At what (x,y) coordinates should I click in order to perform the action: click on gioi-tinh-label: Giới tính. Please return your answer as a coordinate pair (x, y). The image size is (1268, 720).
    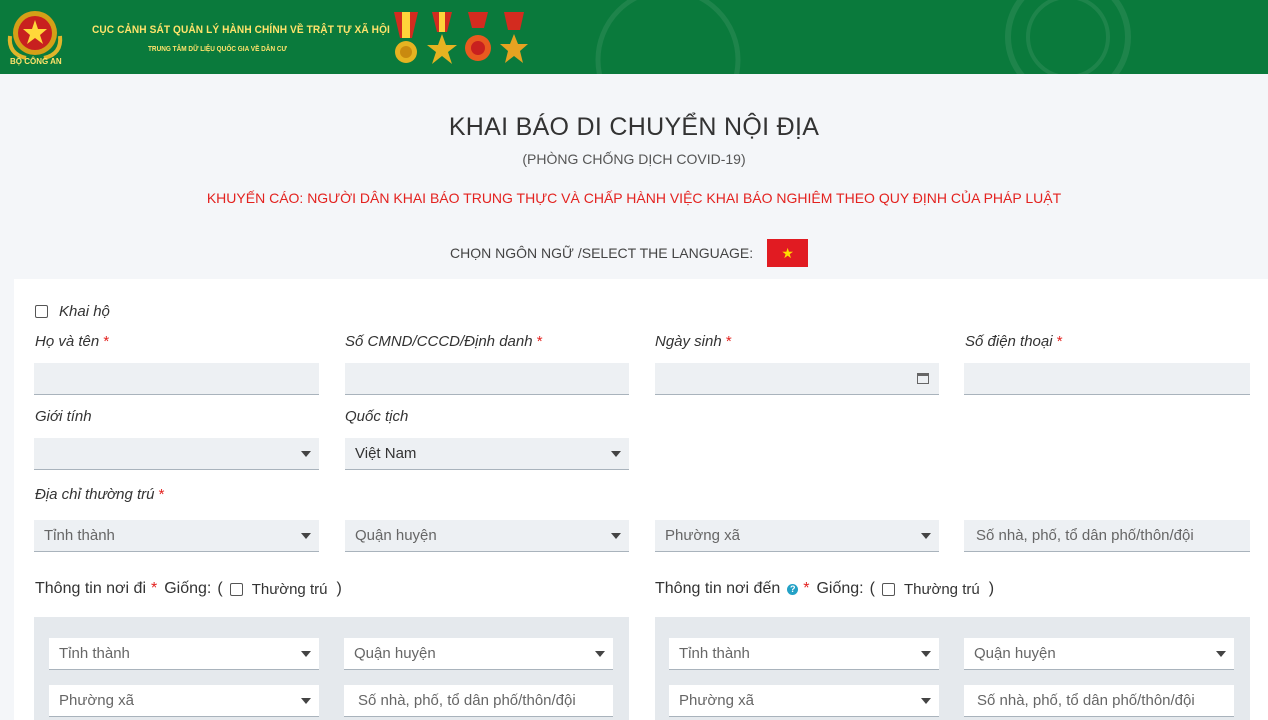
    Looking at the image, I should click on (63, 416).